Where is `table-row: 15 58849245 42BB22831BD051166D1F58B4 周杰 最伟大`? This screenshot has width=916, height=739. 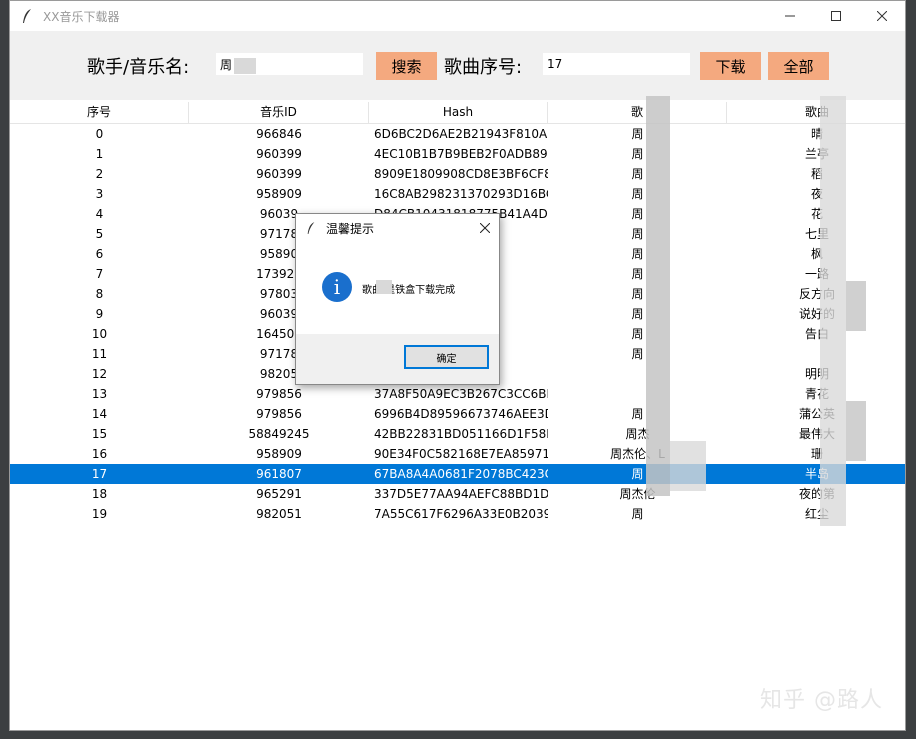 table-row: 15 58849245 42BB22831BD051166D1F58B4 周杰 最伟大 is located at coordinates (457, 434).